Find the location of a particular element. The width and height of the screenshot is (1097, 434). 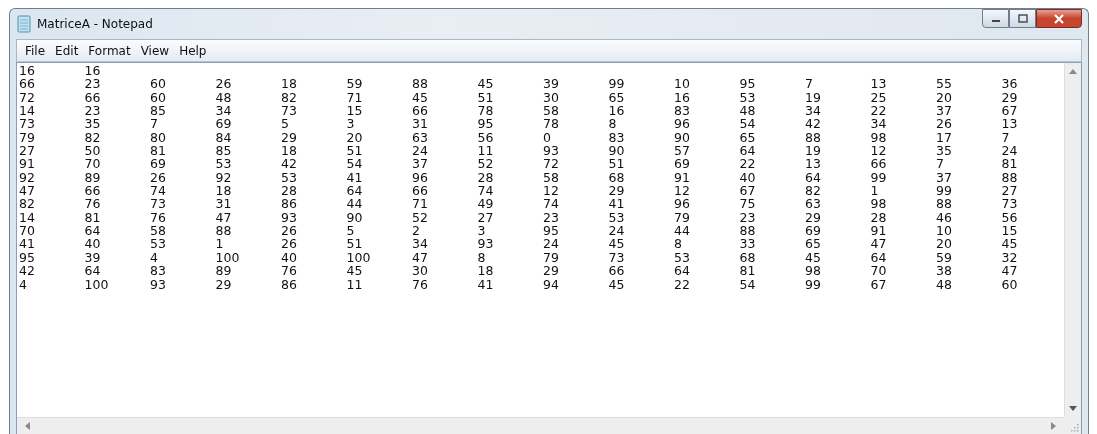

text-line: 66 23 60 26 18 59 88 45 39 99 10 95 7 13 55 36 is located at coordinates (519, 84).